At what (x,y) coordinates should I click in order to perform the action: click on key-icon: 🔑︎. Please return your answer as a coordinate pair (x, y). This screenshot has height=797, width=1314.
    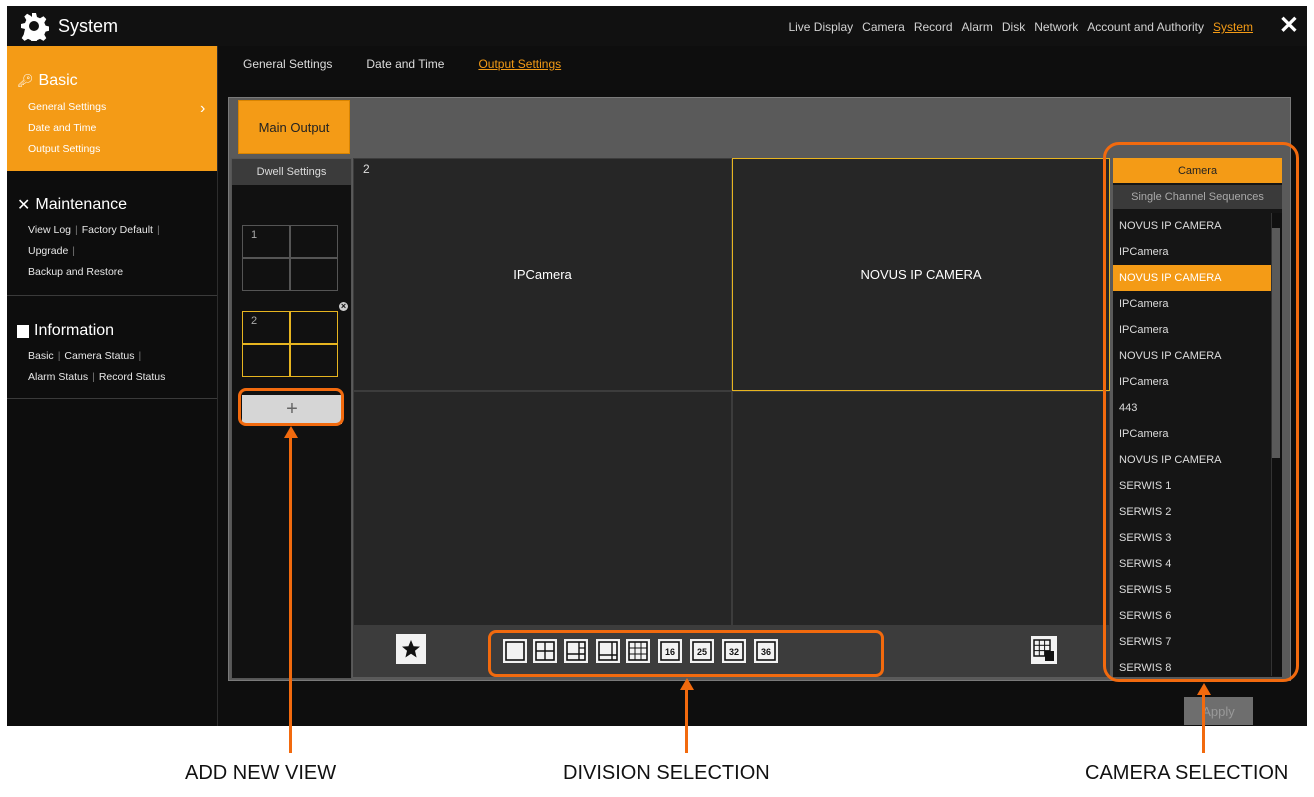
    Looking at the image, I should click on (25, 80).